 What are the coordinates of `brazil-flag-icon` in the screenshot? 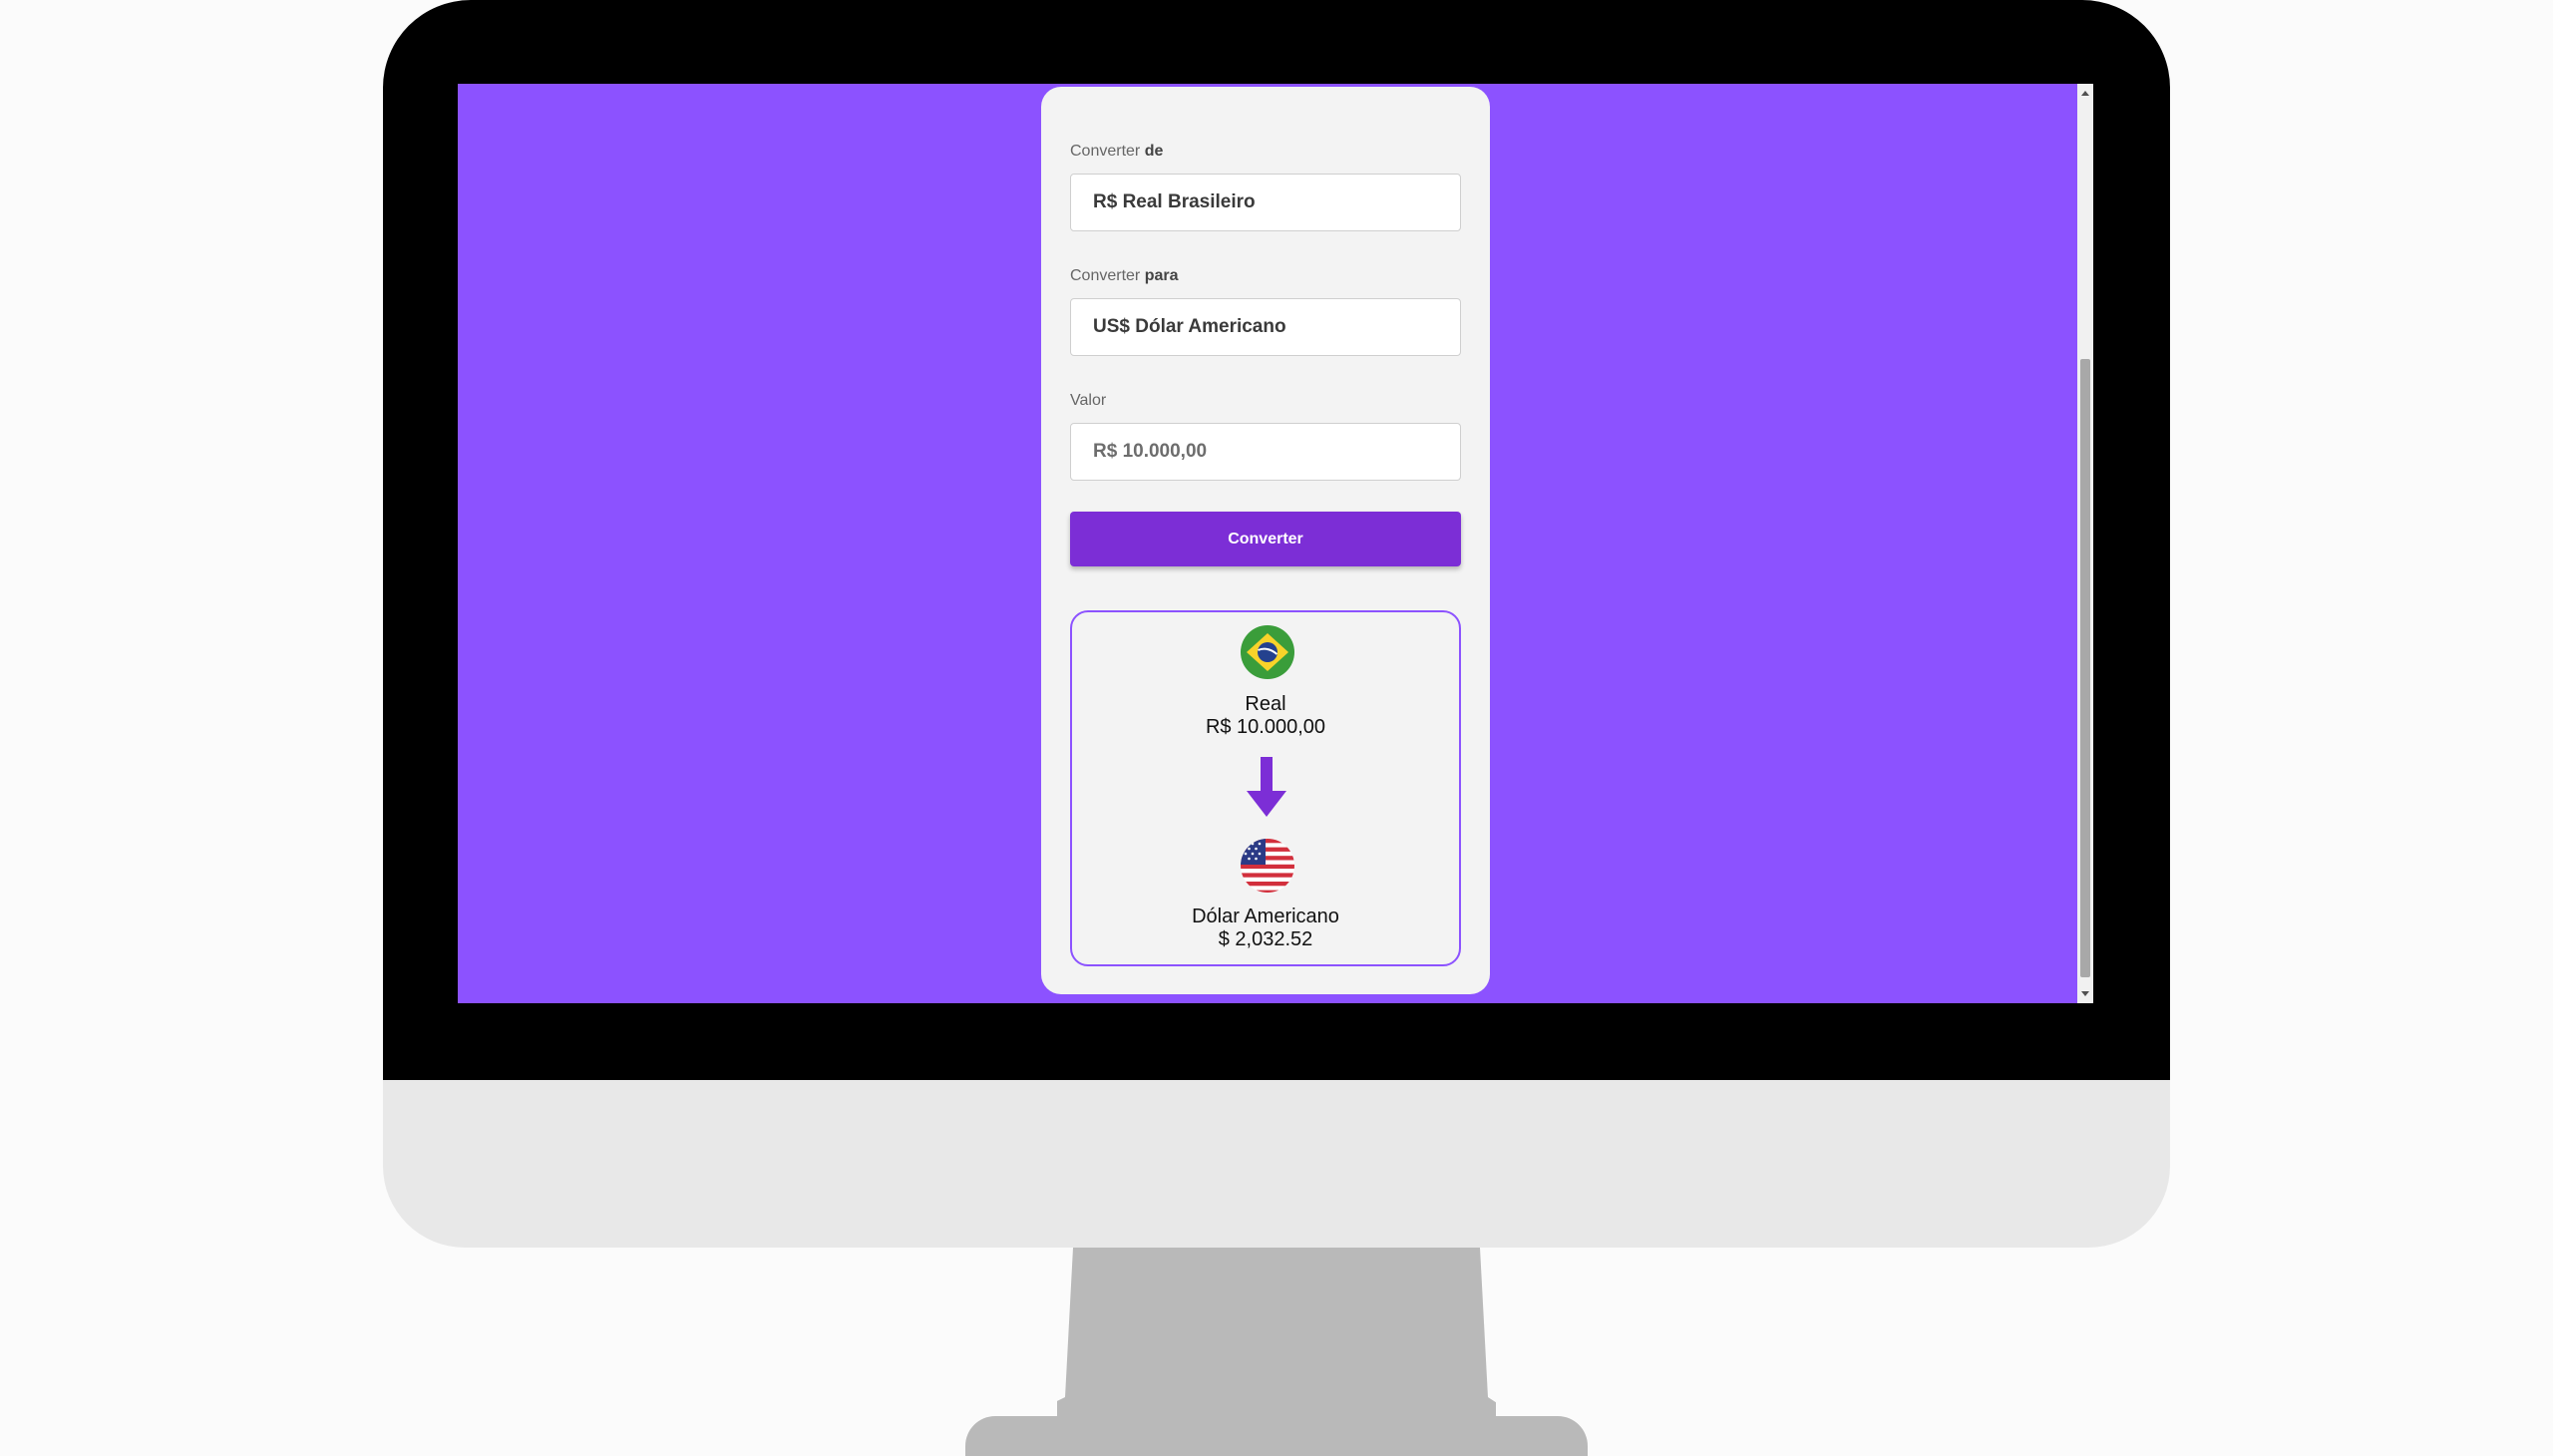 It's located at (1268, 652).